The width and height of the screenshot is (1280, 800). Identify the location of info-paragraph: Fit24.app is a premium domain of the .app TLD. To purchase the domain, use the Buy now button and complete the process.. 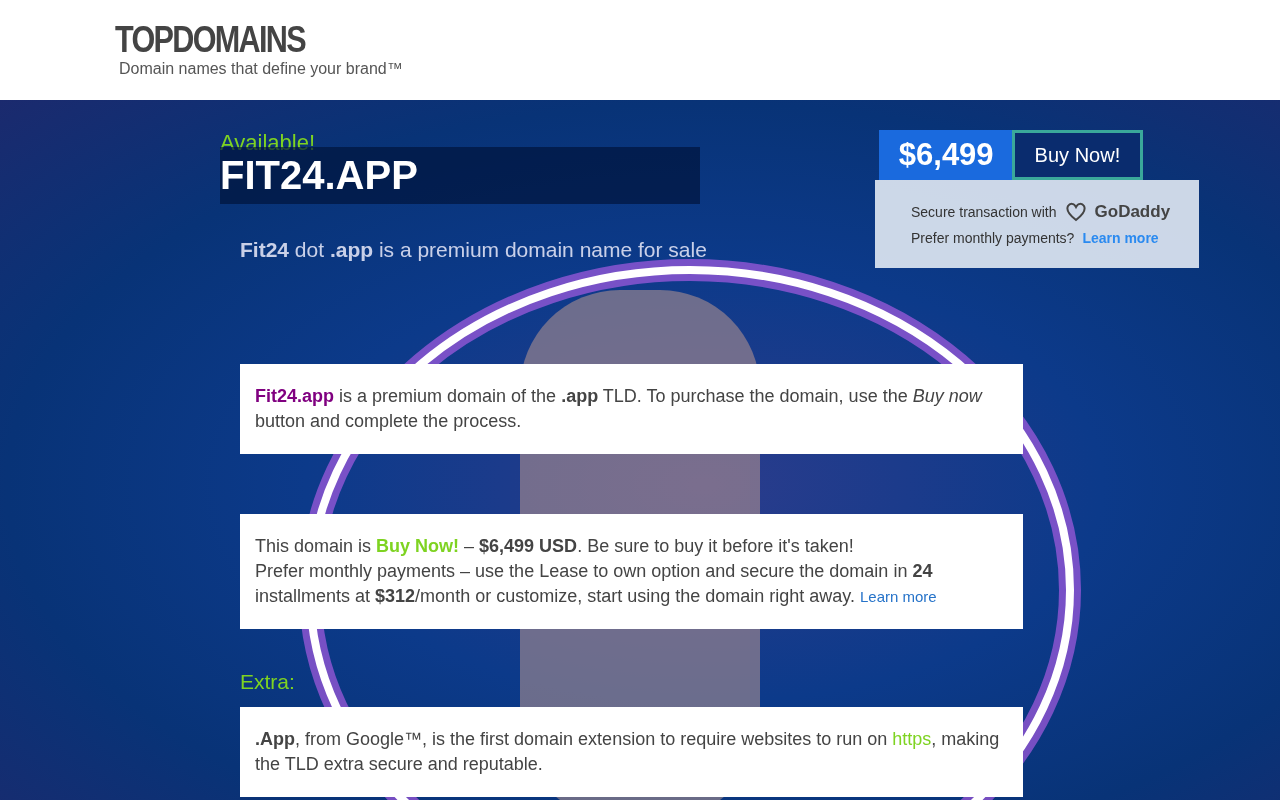
(619, 409).